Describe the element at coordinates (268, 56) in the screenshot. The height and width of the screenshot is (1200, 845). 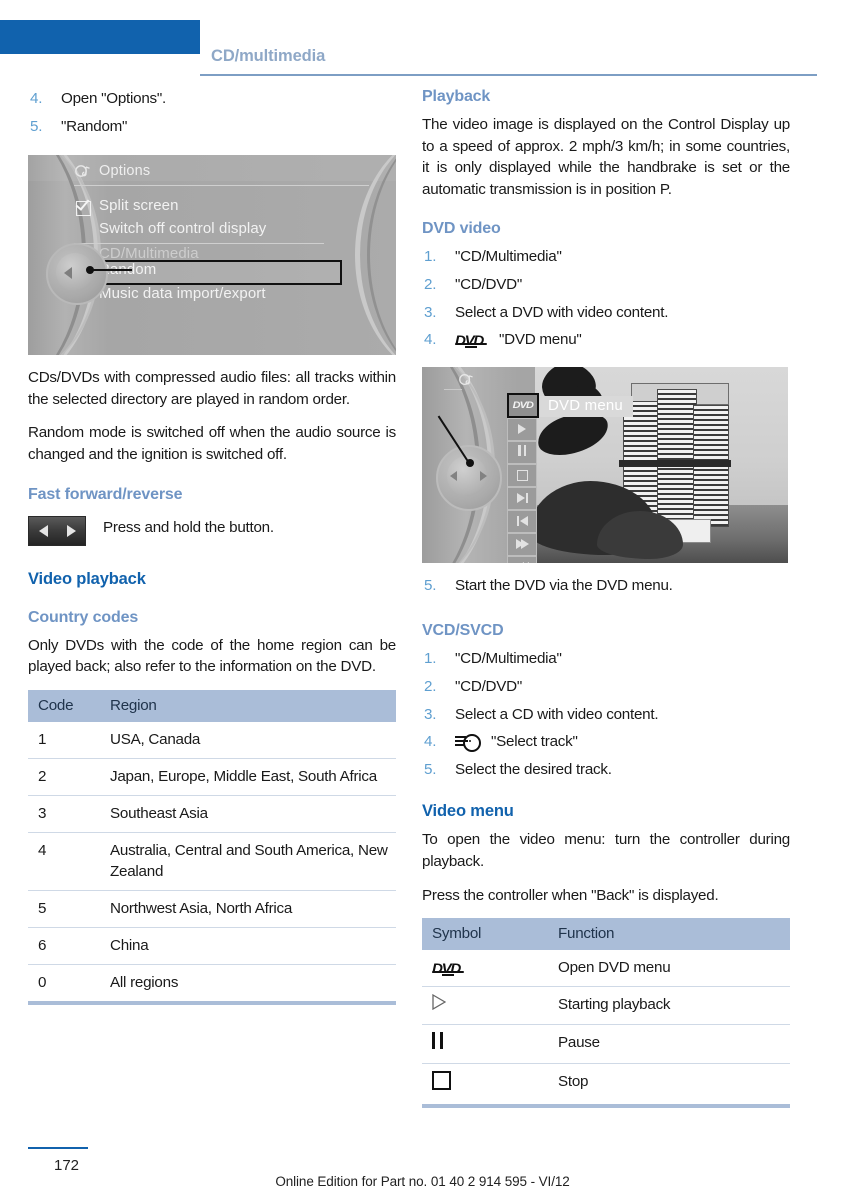
I see `tab-cd-multimedia-label: CD/multimedia` at that location.